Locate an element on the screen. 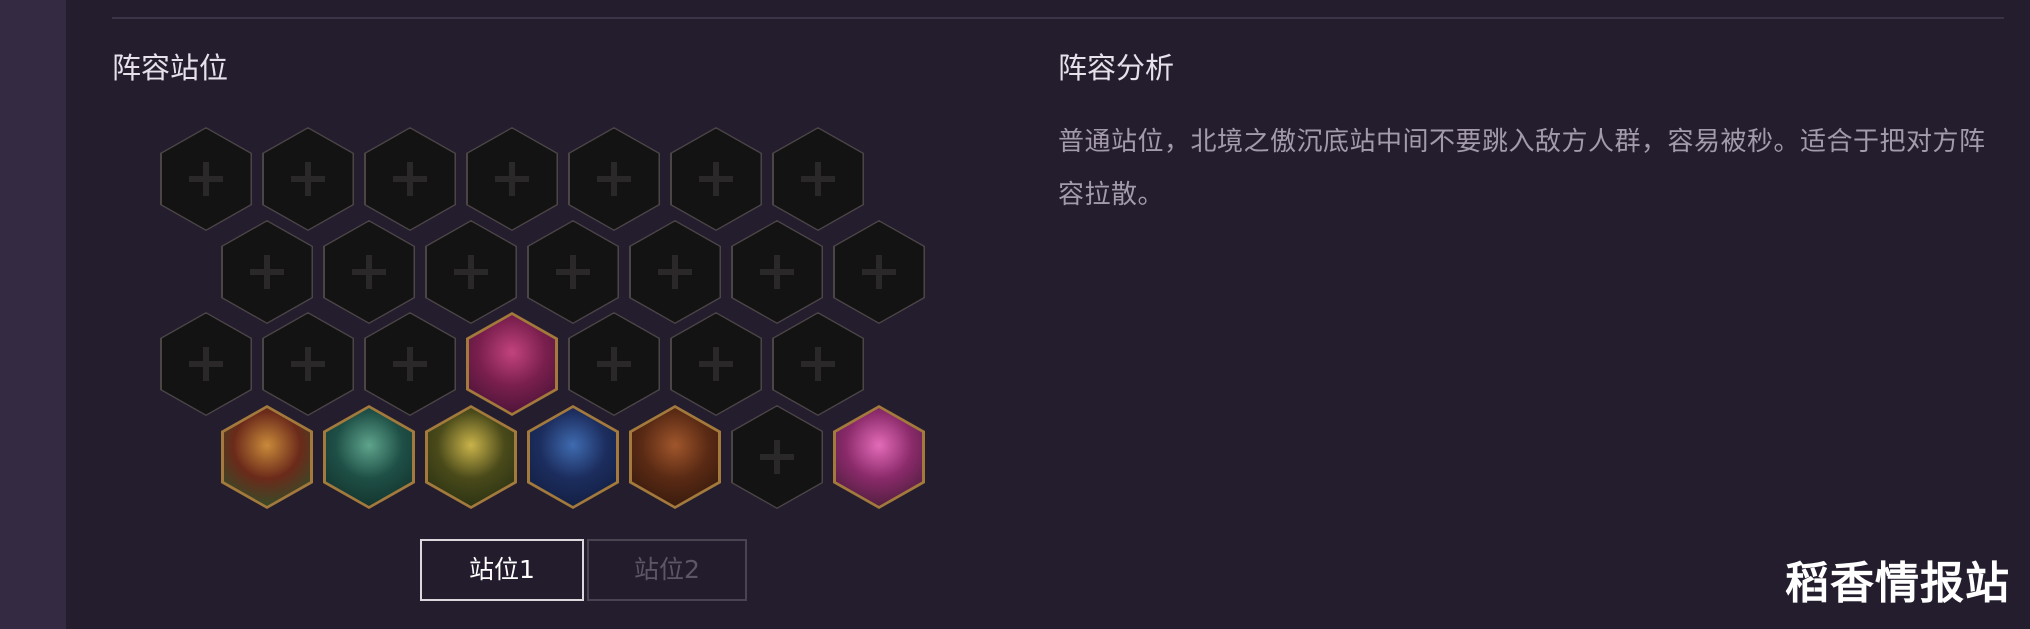 The width and height of the screenshot is (2030, 629). tab-position-1: 站位1 is located at coordinates (502, 570).